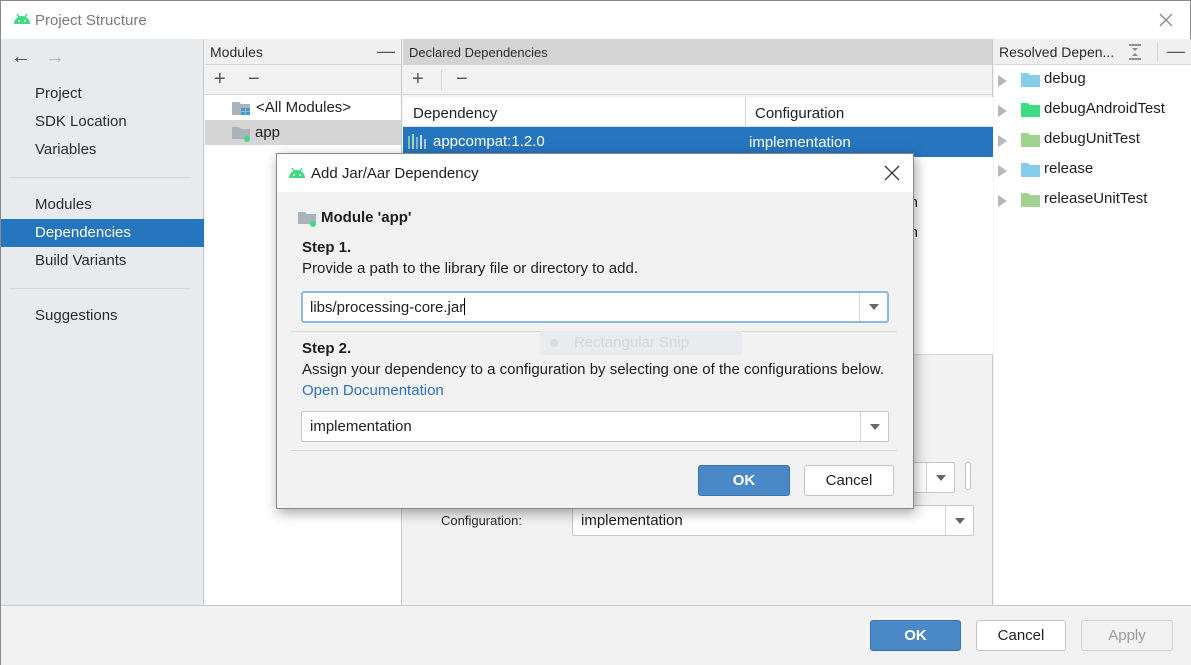  Describe the element at coordinates (55, 57) in the screenshot. I see `forward-arrow-icon: →` at that location.